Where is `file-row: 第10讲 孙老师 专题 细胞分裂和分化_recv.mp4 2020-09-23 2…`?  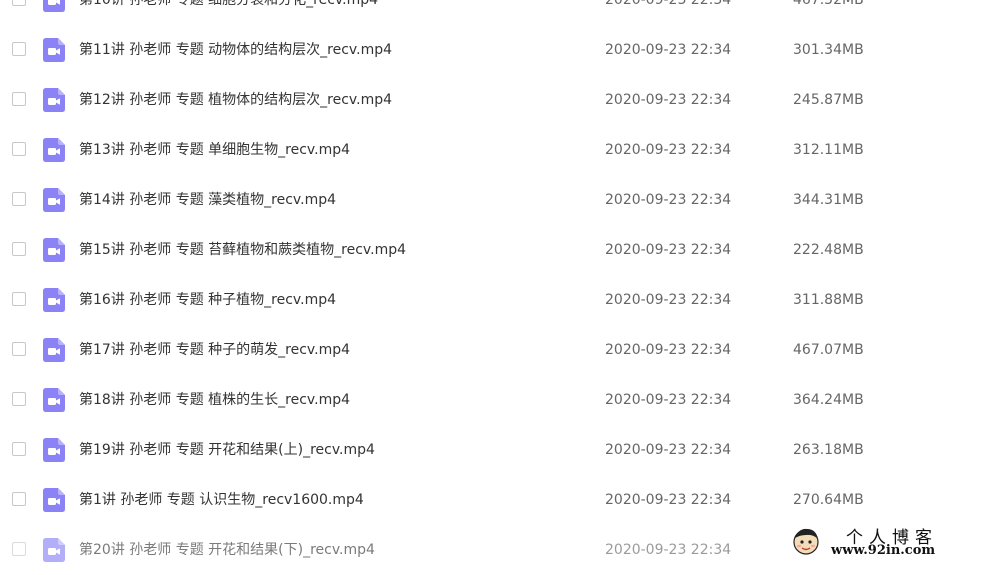 file-row: 第10讲 孙老师 专题 细胞分裂和分化_recv.mp4 2020-09-23 2… is located at coordinates (491, 12).